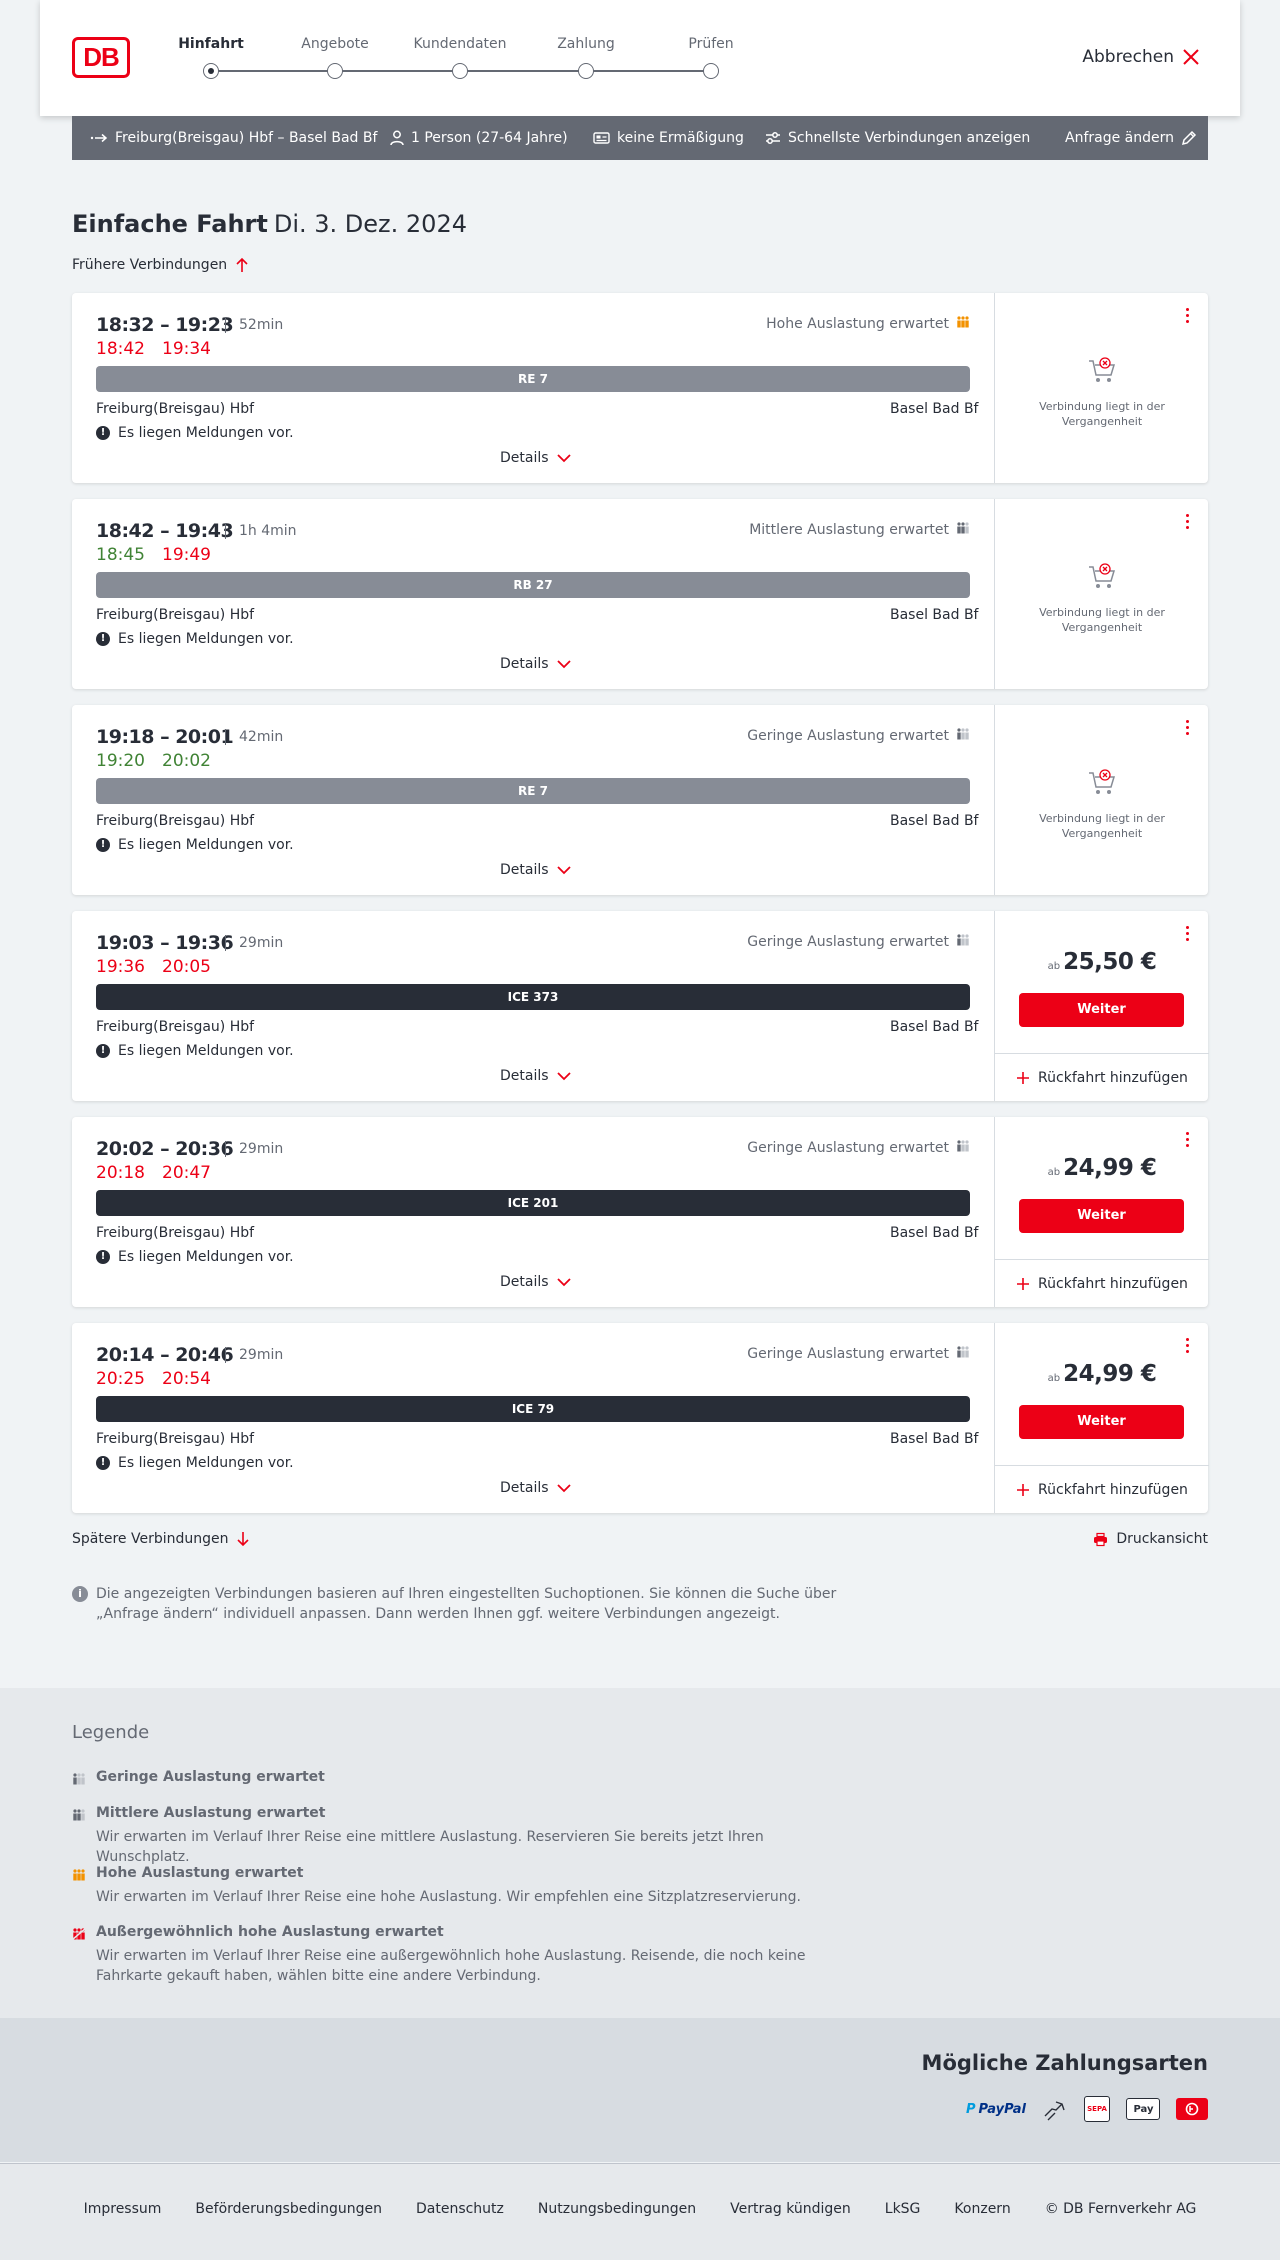 The image size is (1280, 2260). I want to click on later-connections-label: Spätere Verbindungen, so click(150, 1539).